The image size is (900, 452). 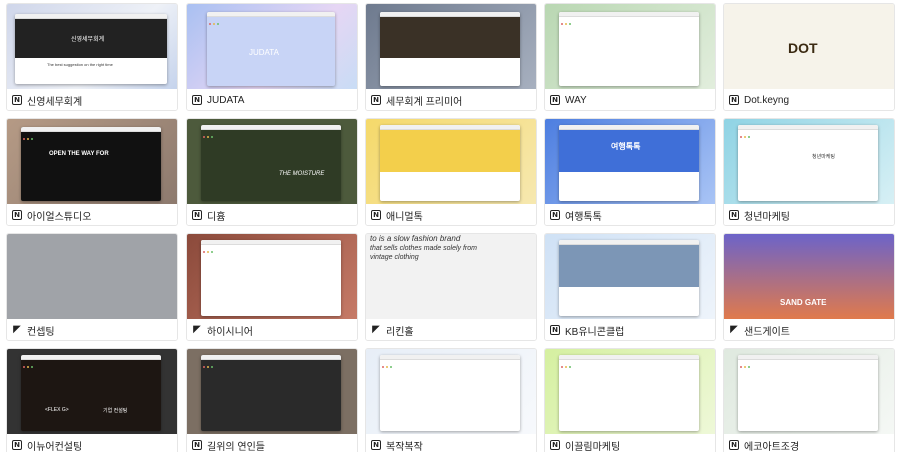 I want to click on template-card-footer: N 이끌림마케팅, so click(x=630, y=443).